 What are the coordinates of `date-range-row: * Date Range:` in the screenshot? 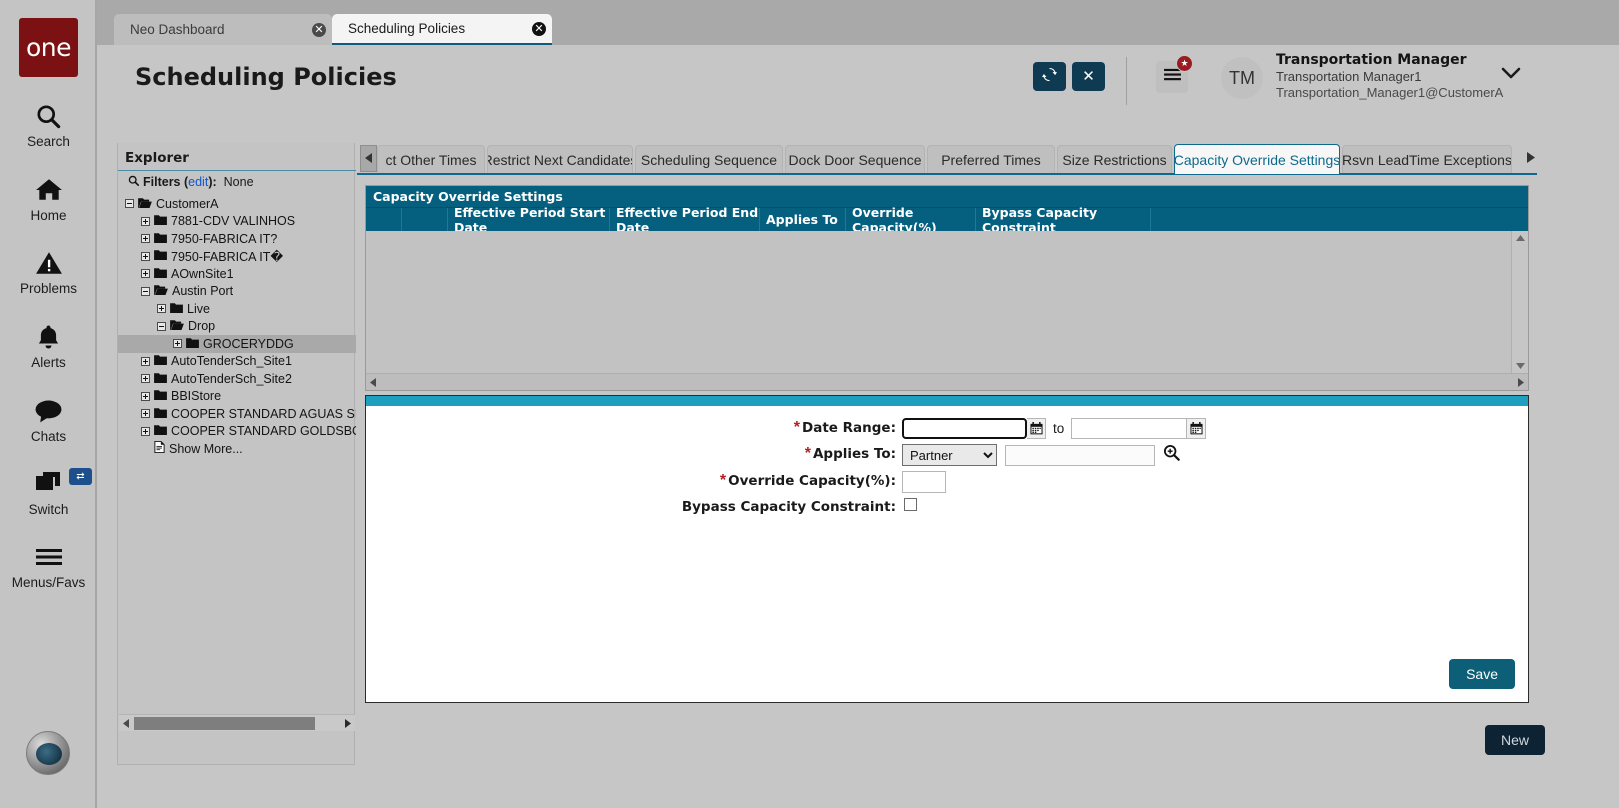 It's located at (631, 428).